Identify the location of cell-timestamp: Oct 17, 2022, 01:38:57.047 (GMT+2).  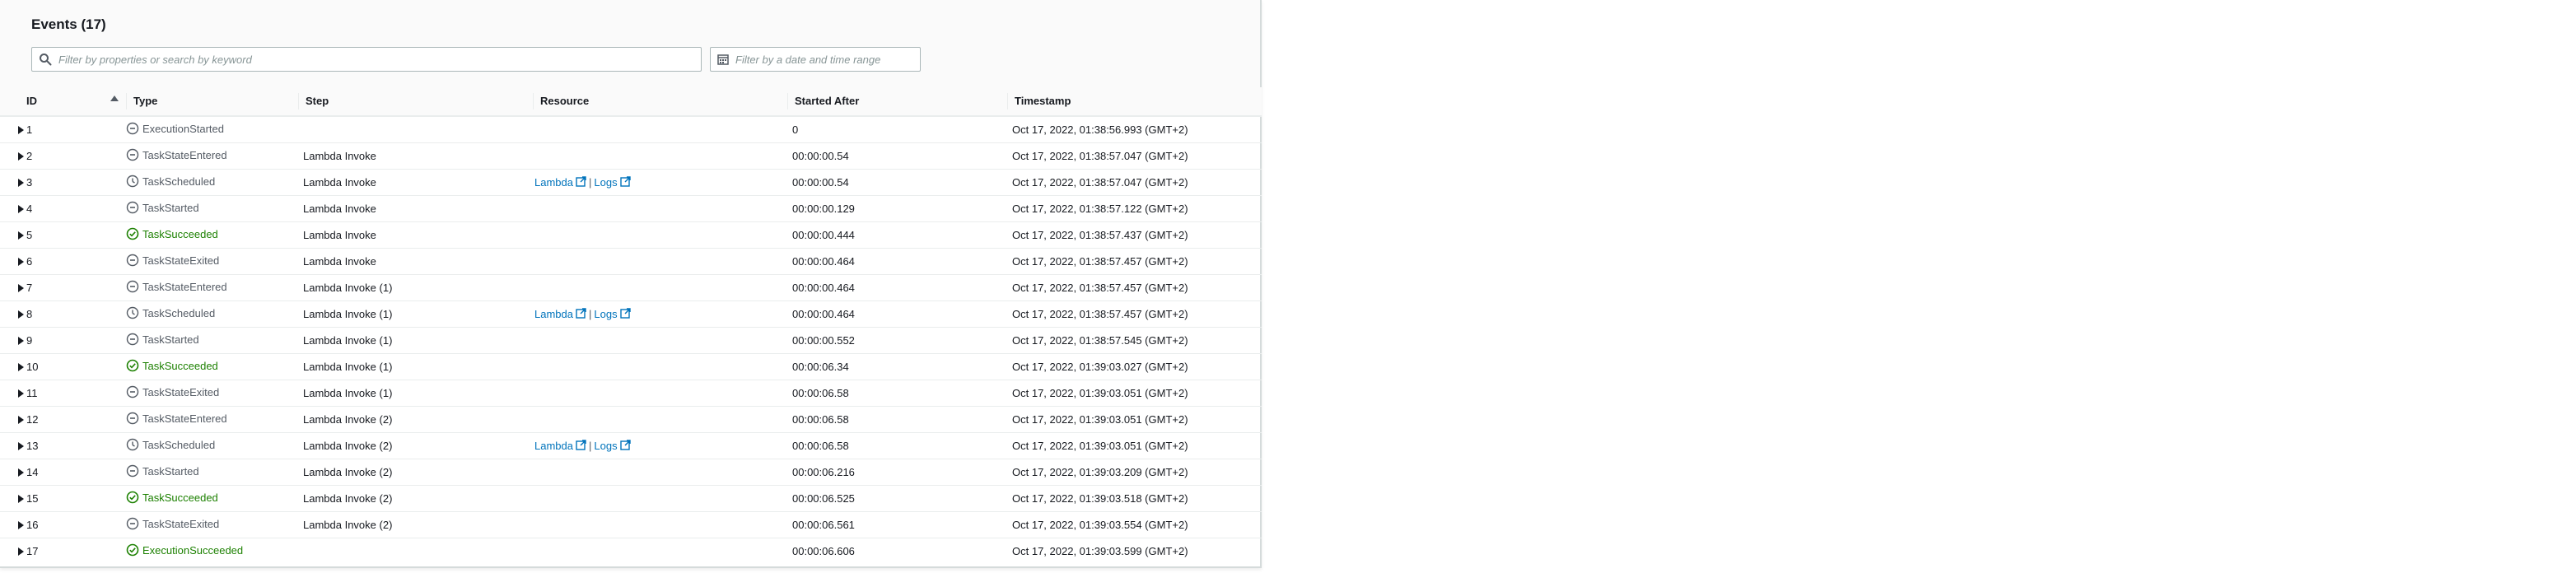
(1134, 182).